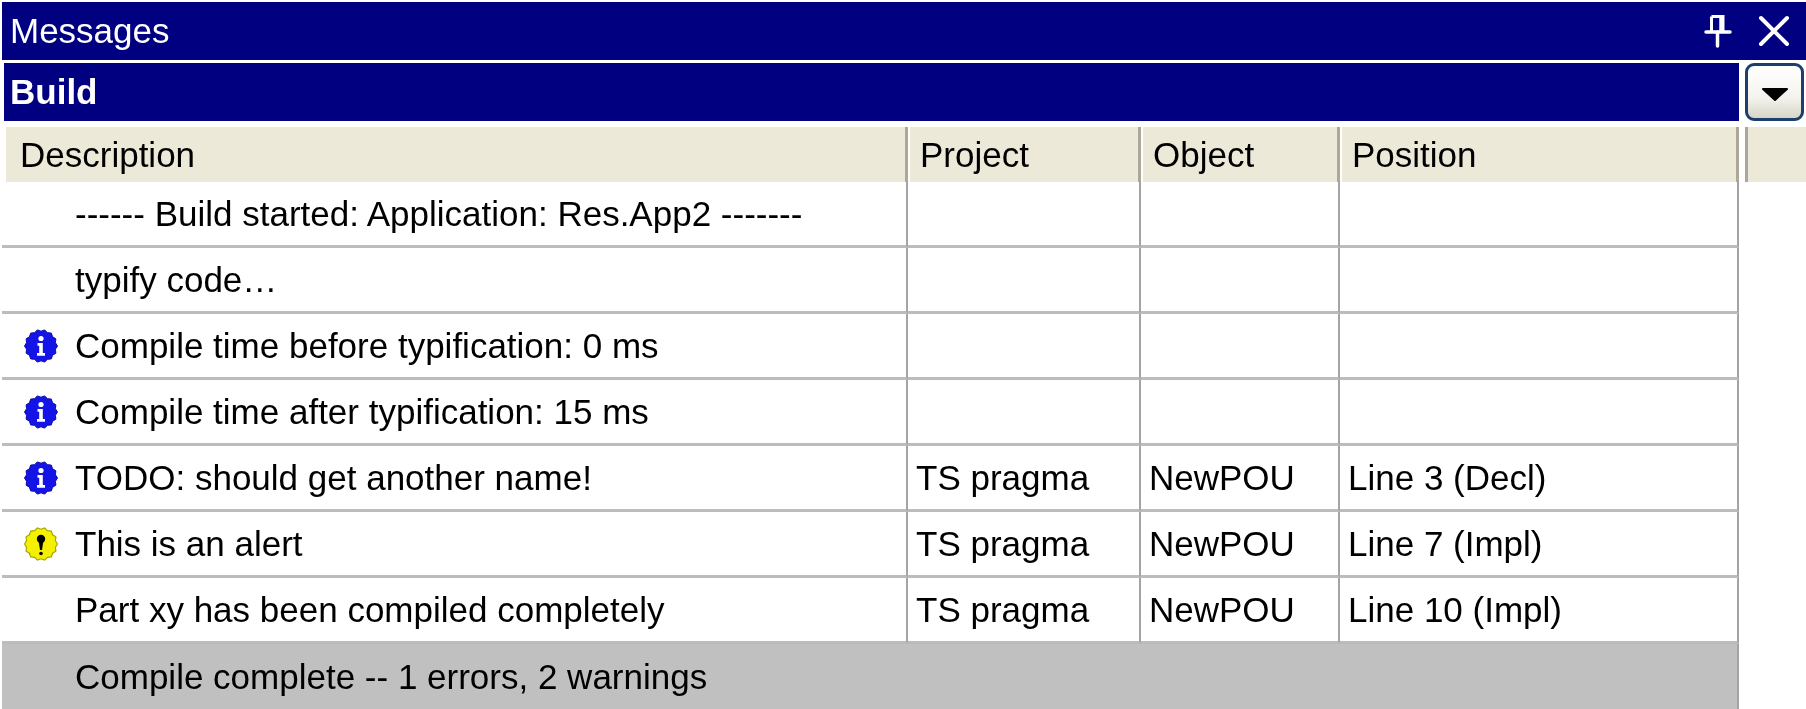 The image size is (1806, 709). What do you see at coordinates (1539, 479) in the screenshot?
I see `table-cell: Line 3 (Decl)` at bounding box center [1539, 479].